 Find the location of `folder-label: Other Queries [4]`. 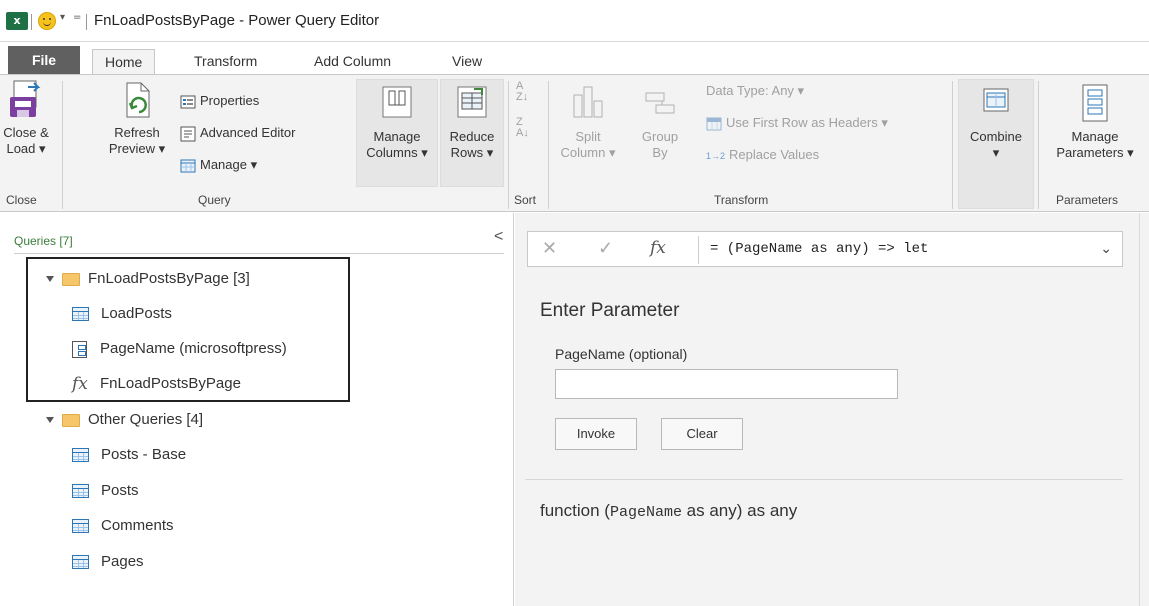

folder-label: Other Queries [4] is located at coordinates (146, 419).